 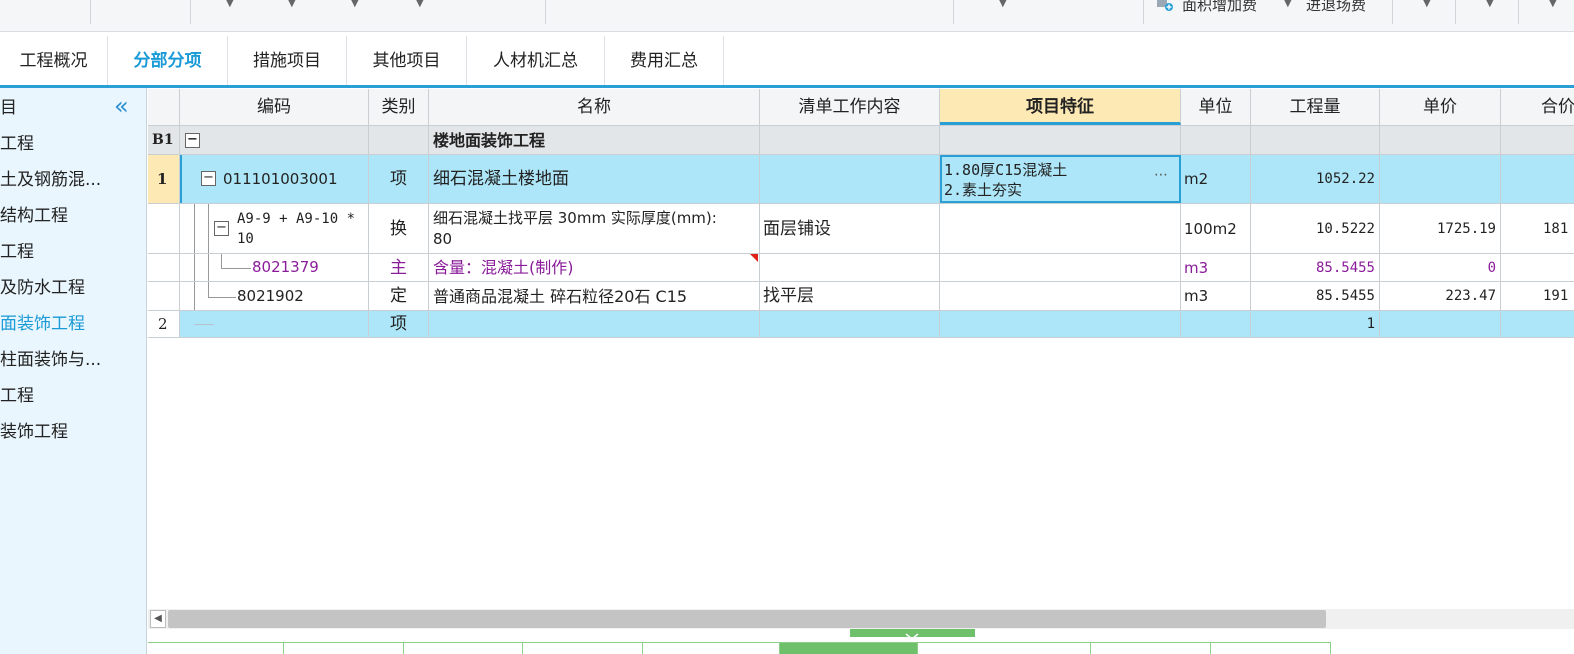 What do you see at coordinates (407, 60) in the screenshot?
I see `tab-other-items: 其他项目` at bounding box center [407, 60].